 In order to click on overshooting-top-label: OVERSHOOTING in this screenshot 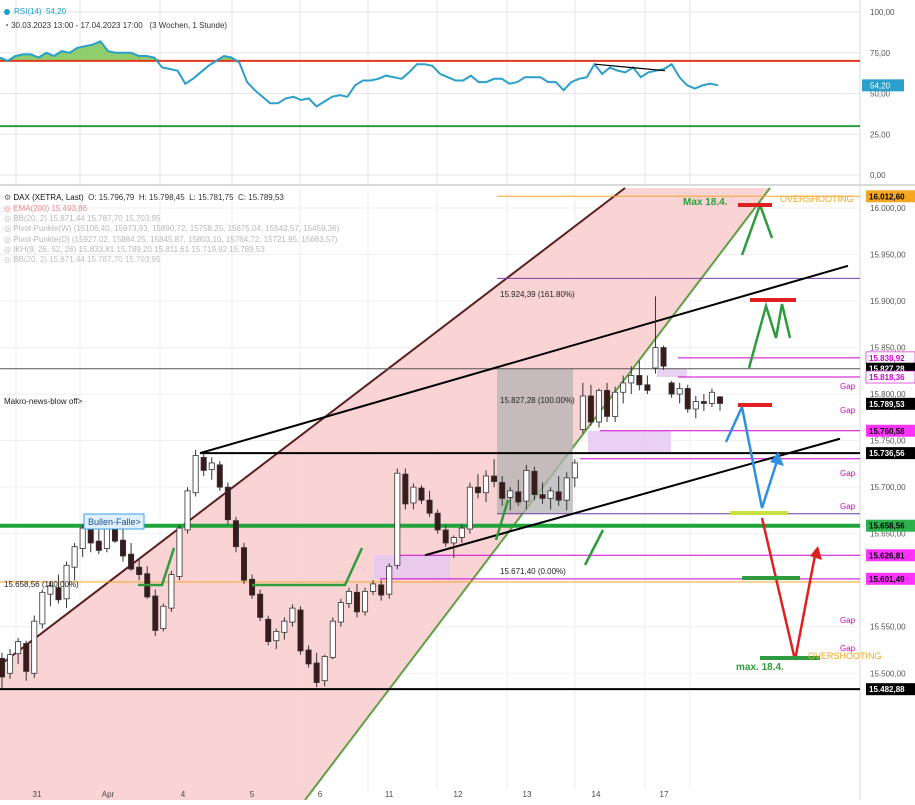, I will do `click(817, 199)`.